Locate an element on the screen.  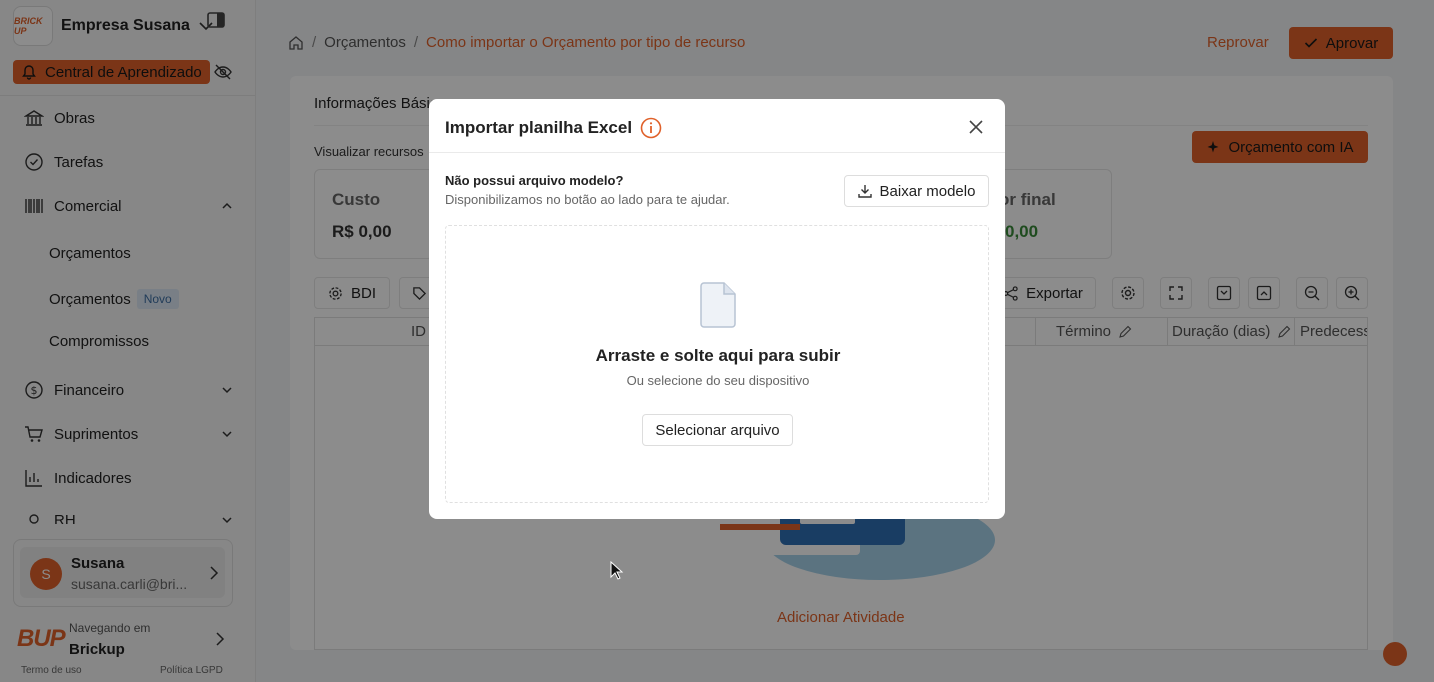
download-template-label: Baixar modelo is located at coordinates (927, 191).